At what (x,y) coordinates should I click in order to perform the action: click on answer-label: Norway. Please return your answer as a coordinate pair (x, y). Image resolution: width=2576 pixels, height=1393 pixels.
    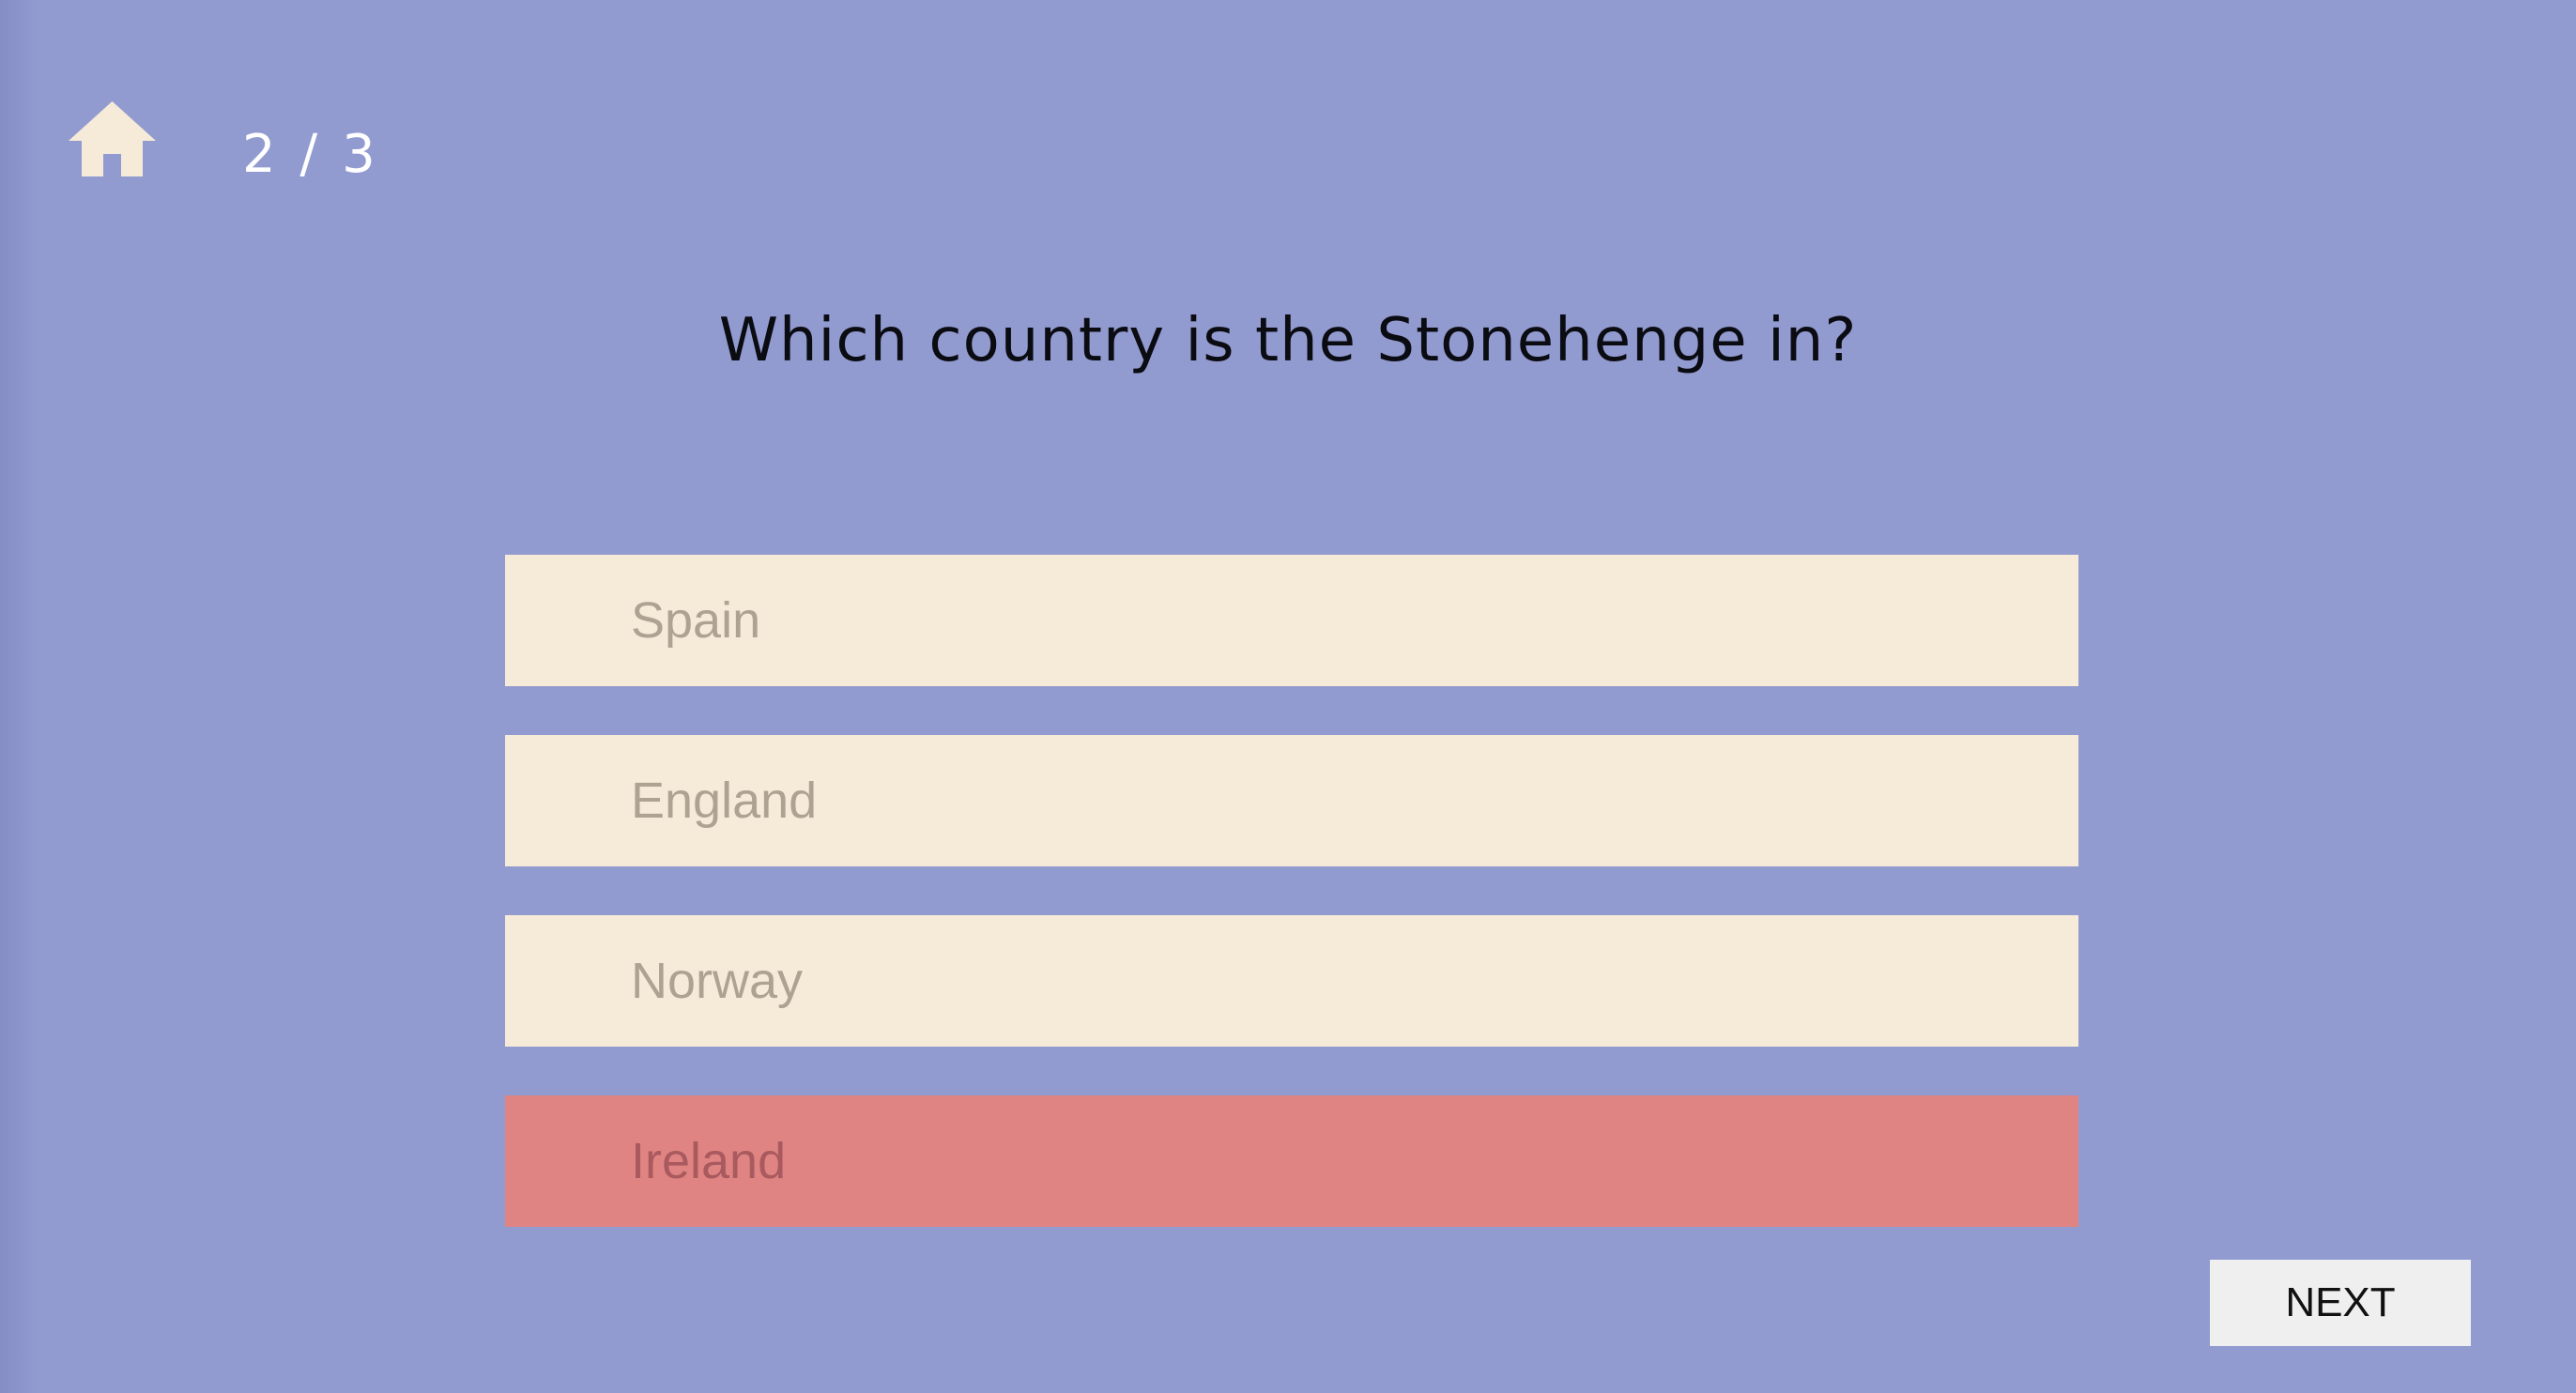
    Looking at the image, I should click on (718, 981).